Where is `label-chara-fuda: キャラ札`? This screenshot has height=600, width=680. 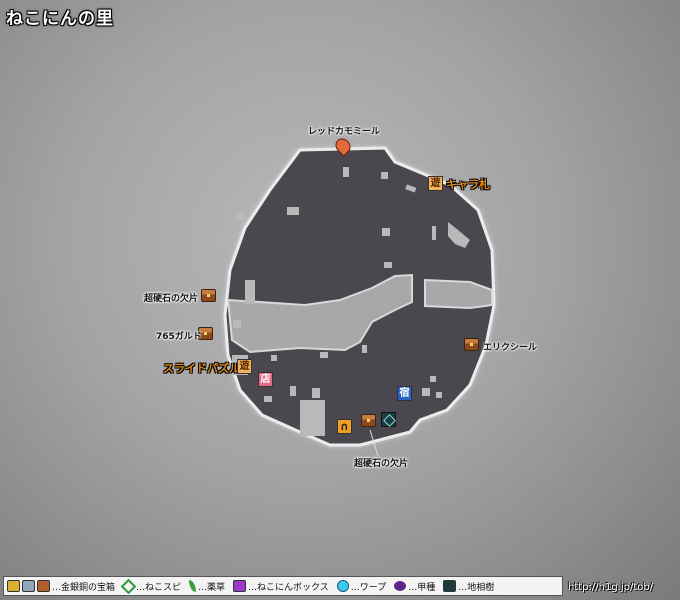 label-chara-fuda: キャラ札 is located at coordinates (468, 184).